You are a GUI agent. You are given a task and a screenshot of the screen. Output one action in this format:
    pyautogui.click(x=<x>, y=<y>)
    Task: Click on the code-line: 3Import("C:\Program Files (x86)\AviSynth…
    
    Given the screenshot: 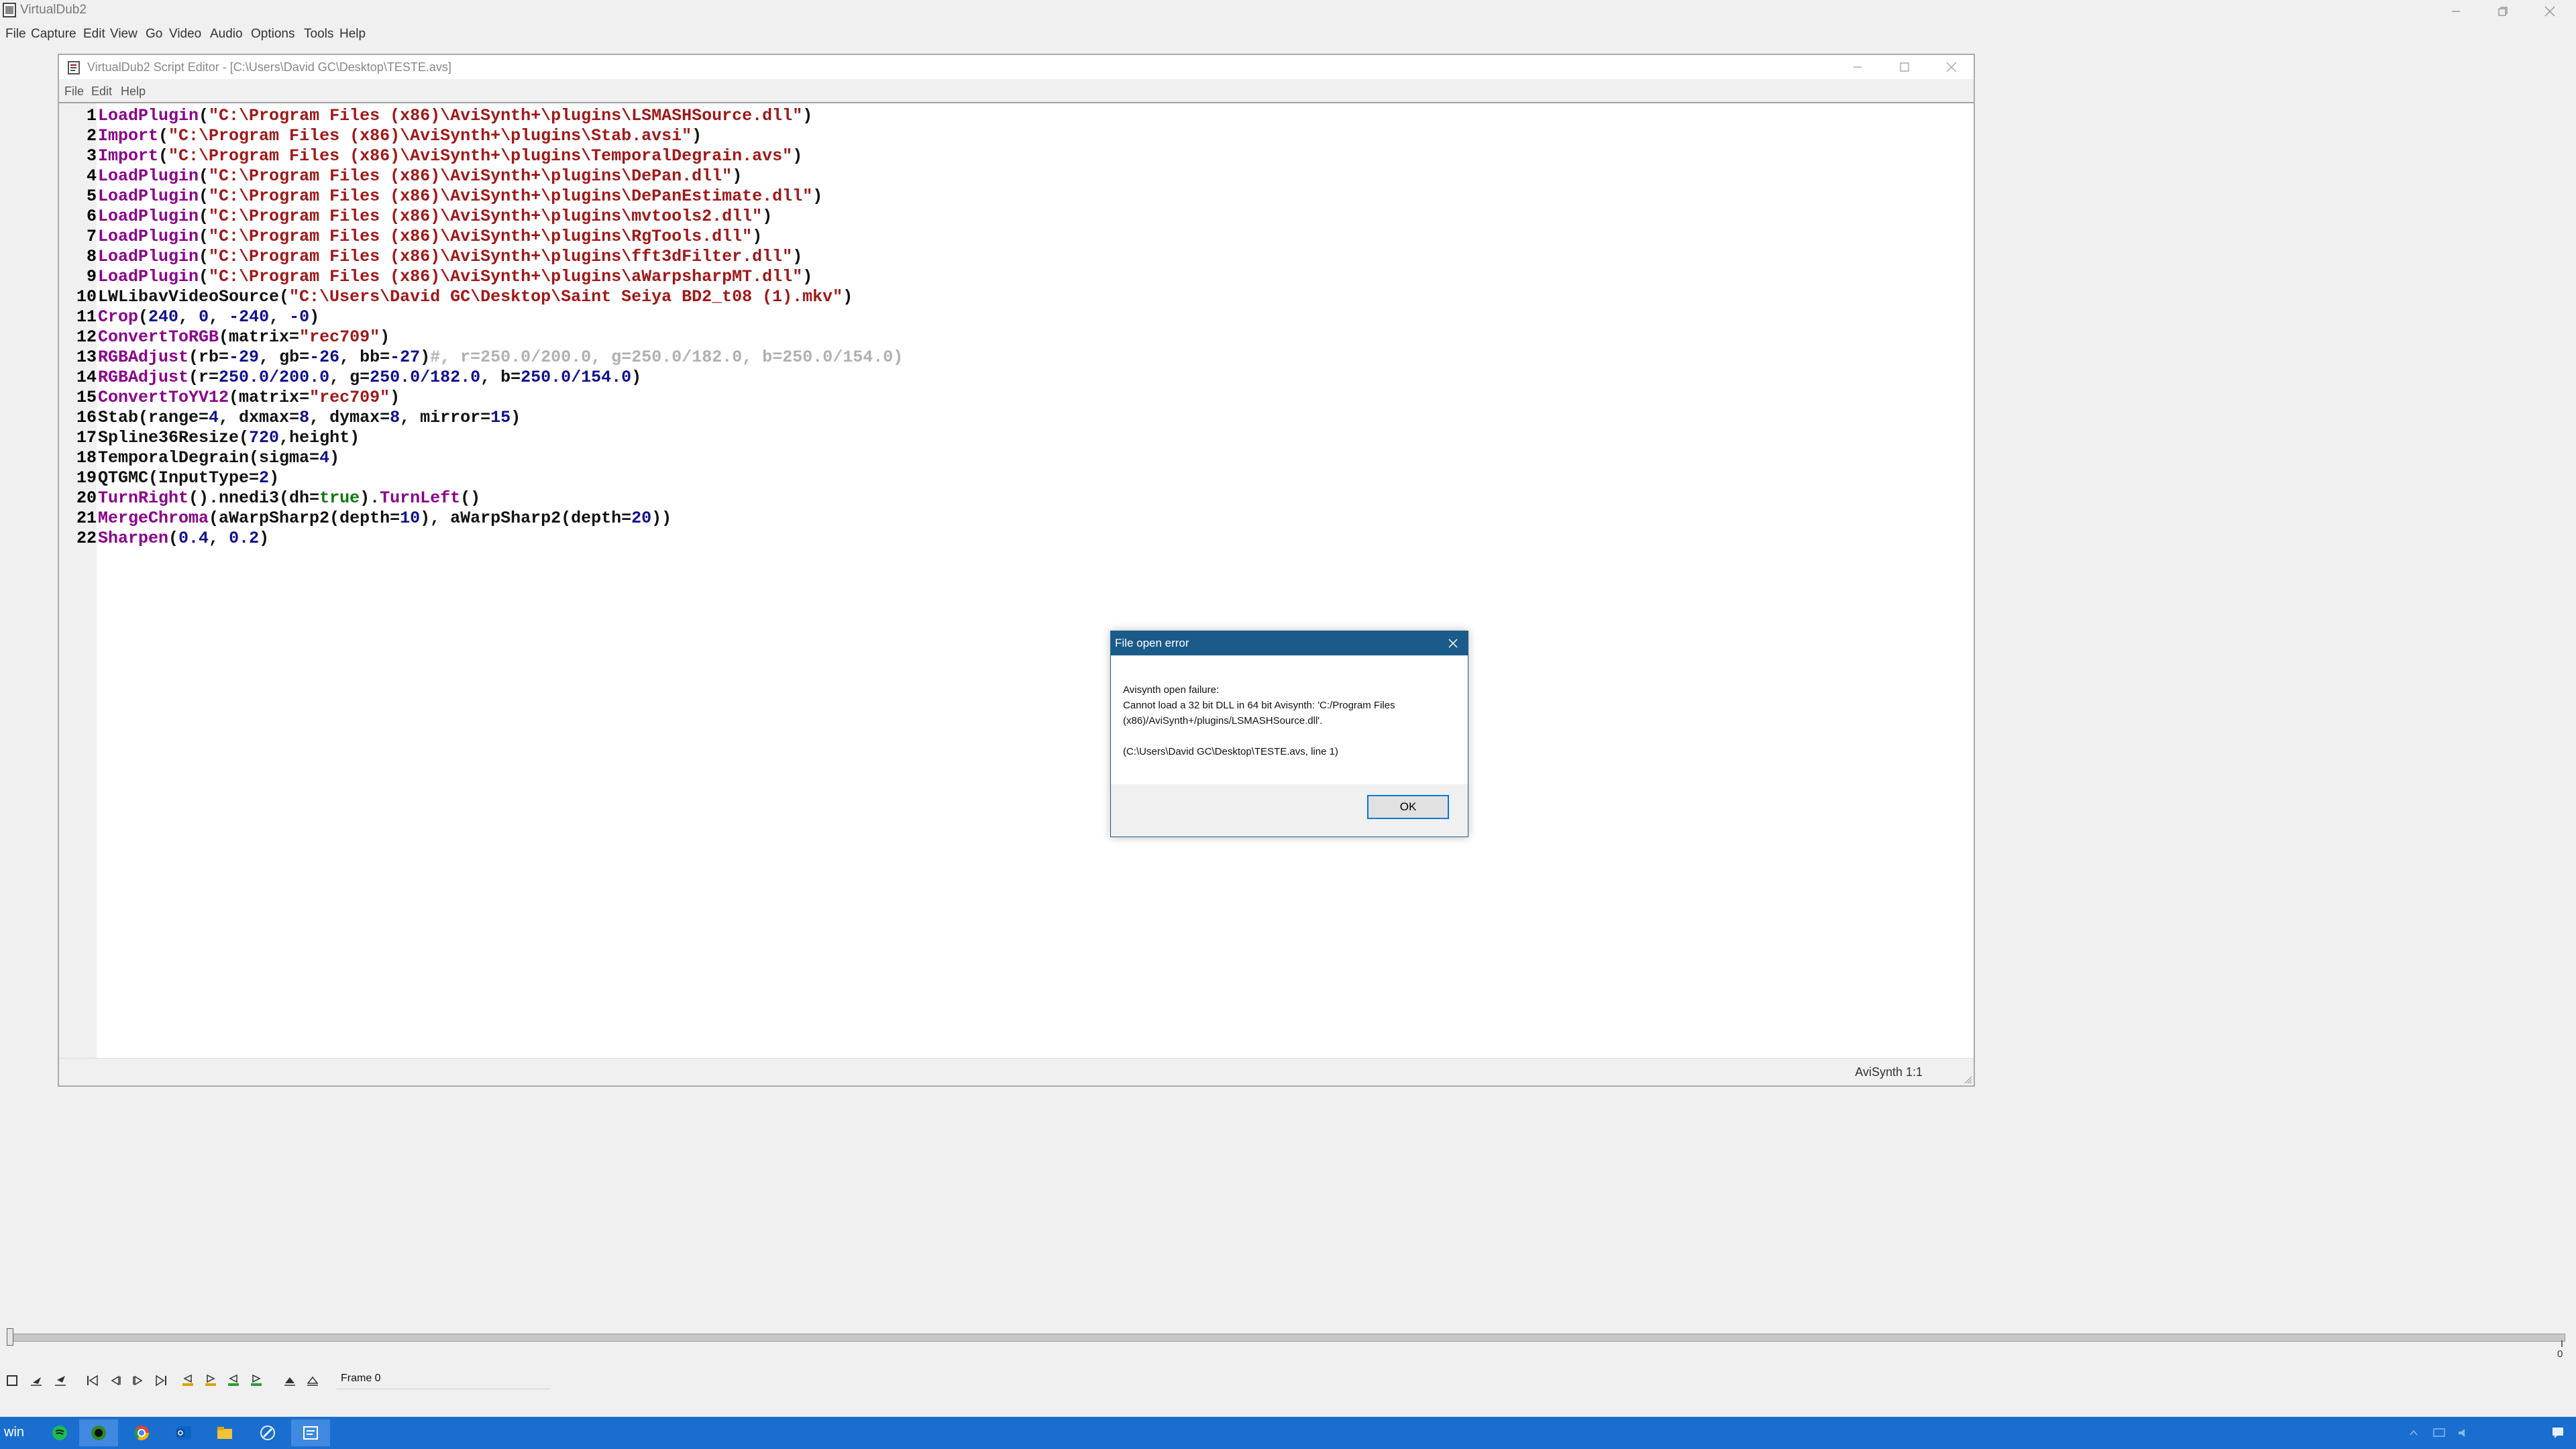 What is the action you would take?
    pyautogui.click(x=430, y=156)
    